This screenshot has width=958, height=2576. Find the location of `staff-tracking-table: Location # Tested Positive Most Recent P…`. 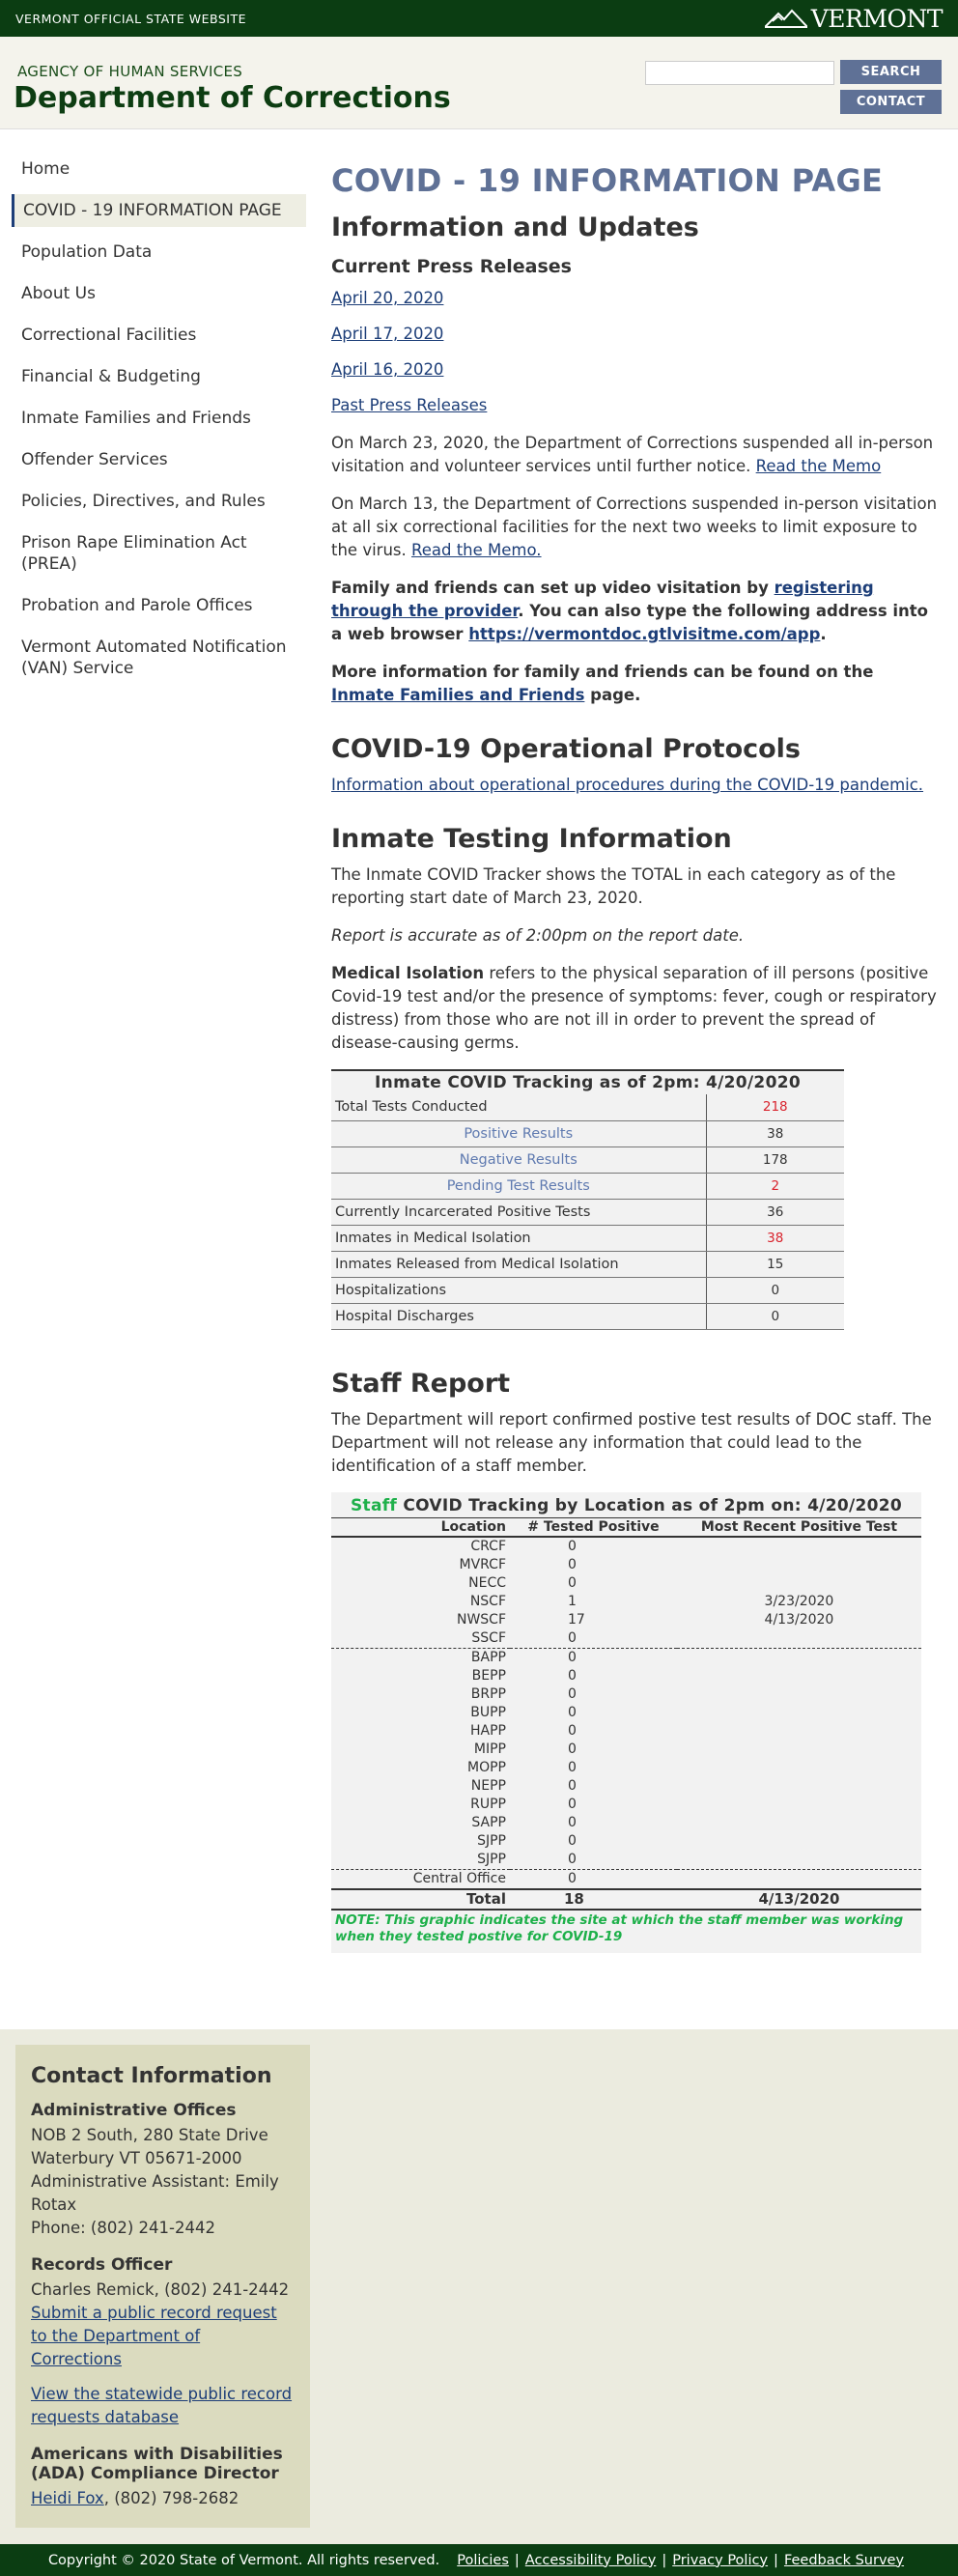

staff-tracking-table: Location # Tested Positive Most Recent P… is located at coordinates (626, 1714).